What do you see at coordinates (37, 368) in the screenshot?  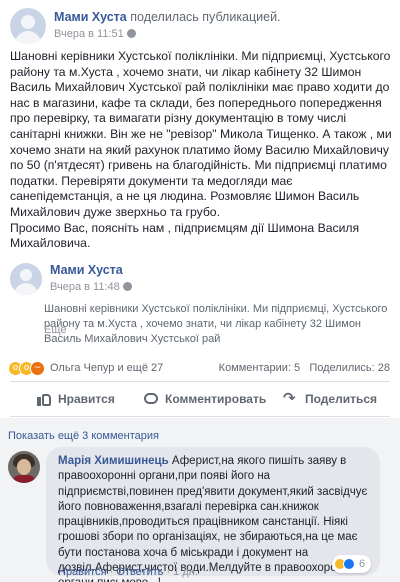 I see `angry-reaction-icon: ~` at bounding box center [37, 368].